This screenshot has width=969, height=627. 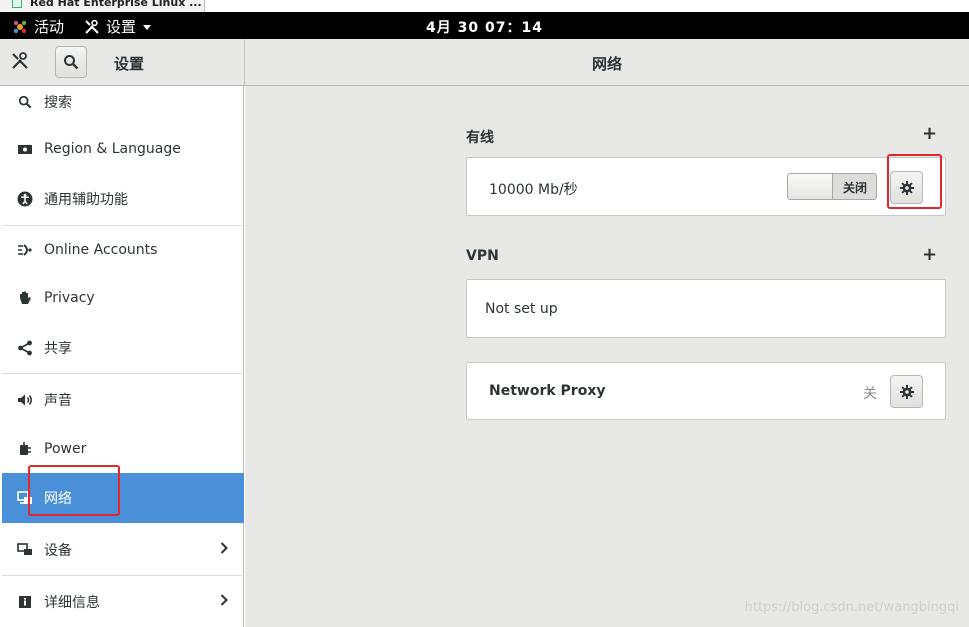 What do you see at coordinates (58, 550) in the screenshot?
I see `sidebar-item-label: 设备` at bounding box center [58, 550].